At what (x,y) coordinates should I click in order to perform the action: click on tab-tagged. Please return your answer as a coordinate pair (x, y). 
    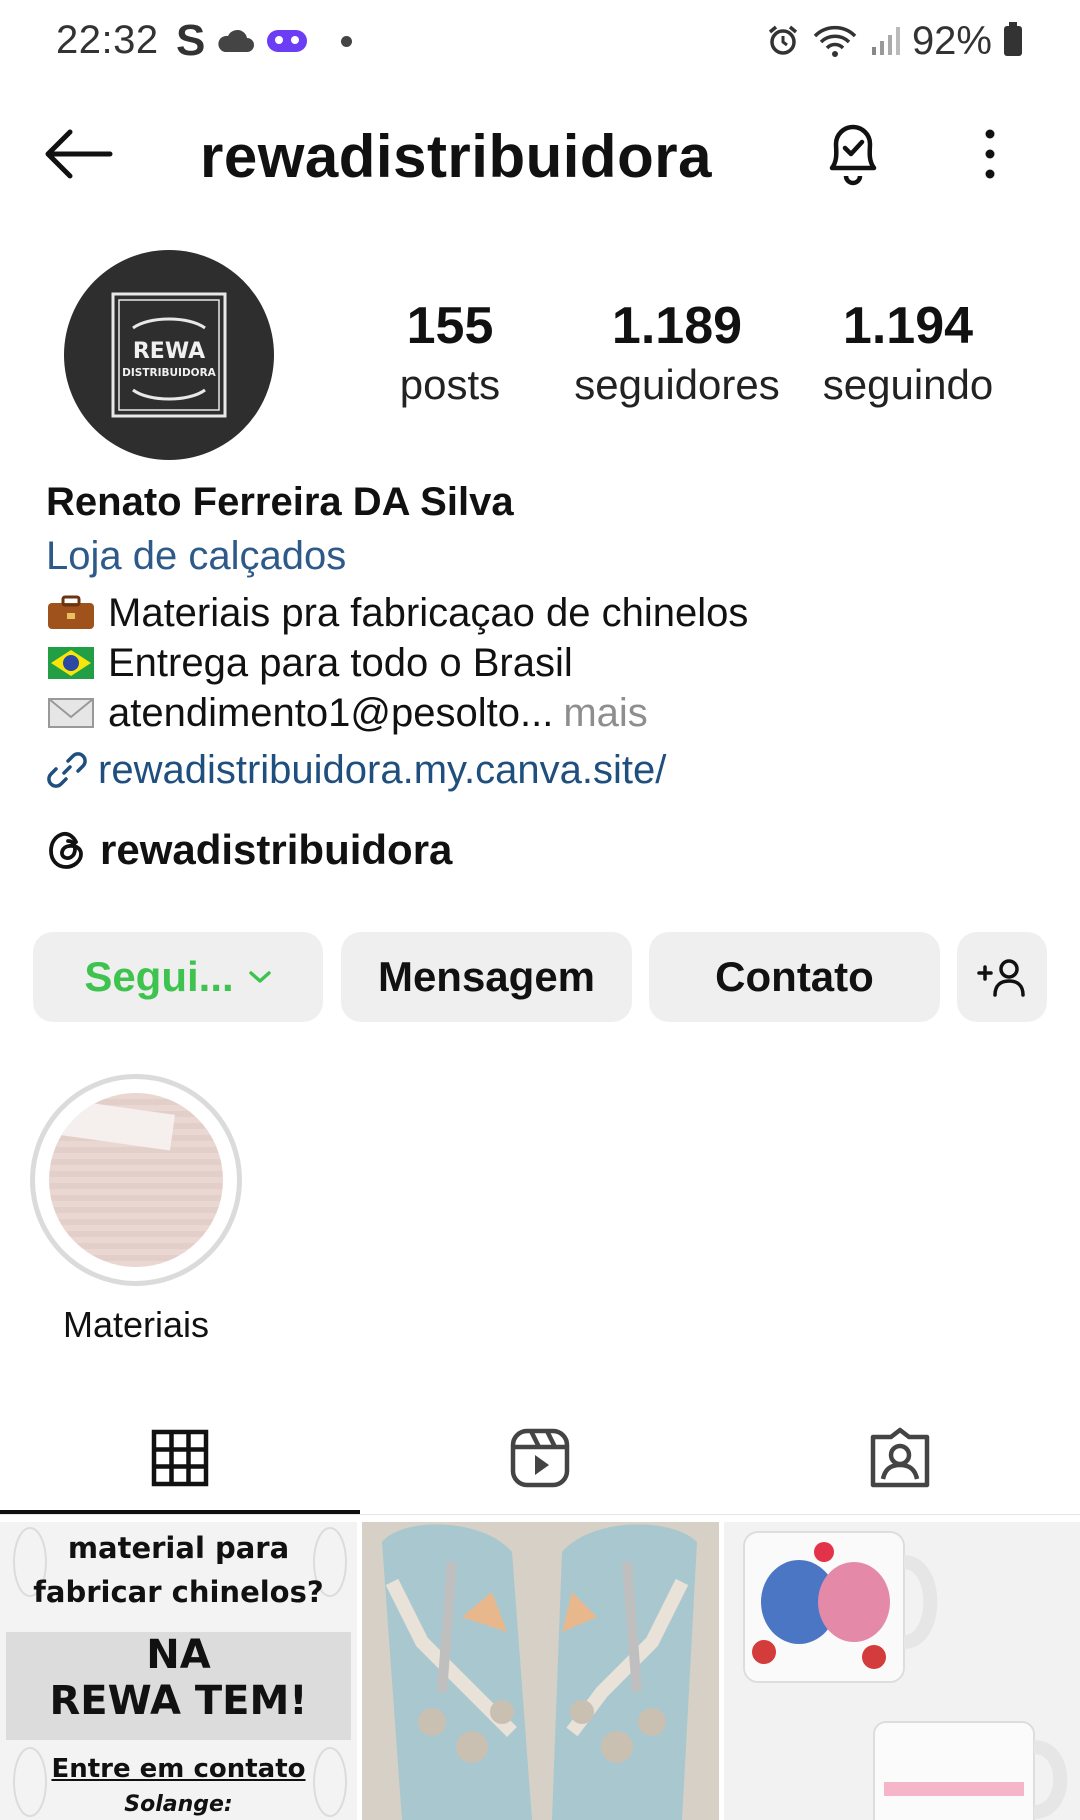
    Looking at the image, I should click on (900, 1458).